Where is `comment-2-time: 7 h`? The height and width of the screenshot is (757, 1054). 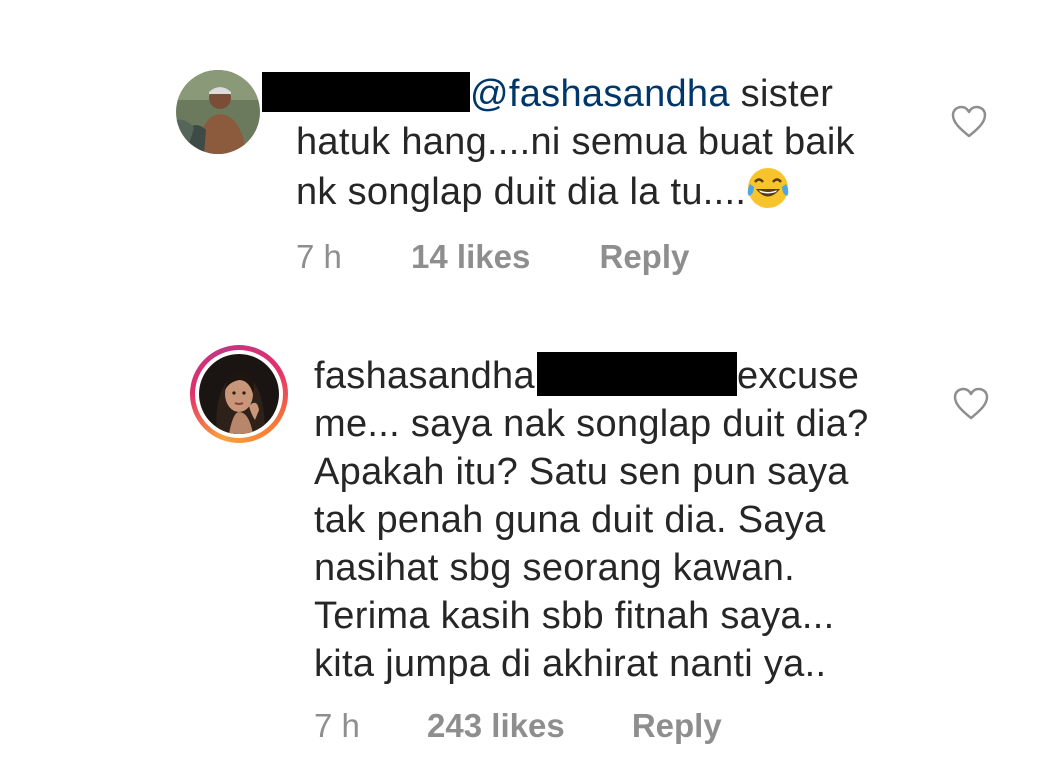 comment-2-time: 7 h is located at coordinates (337, 725).